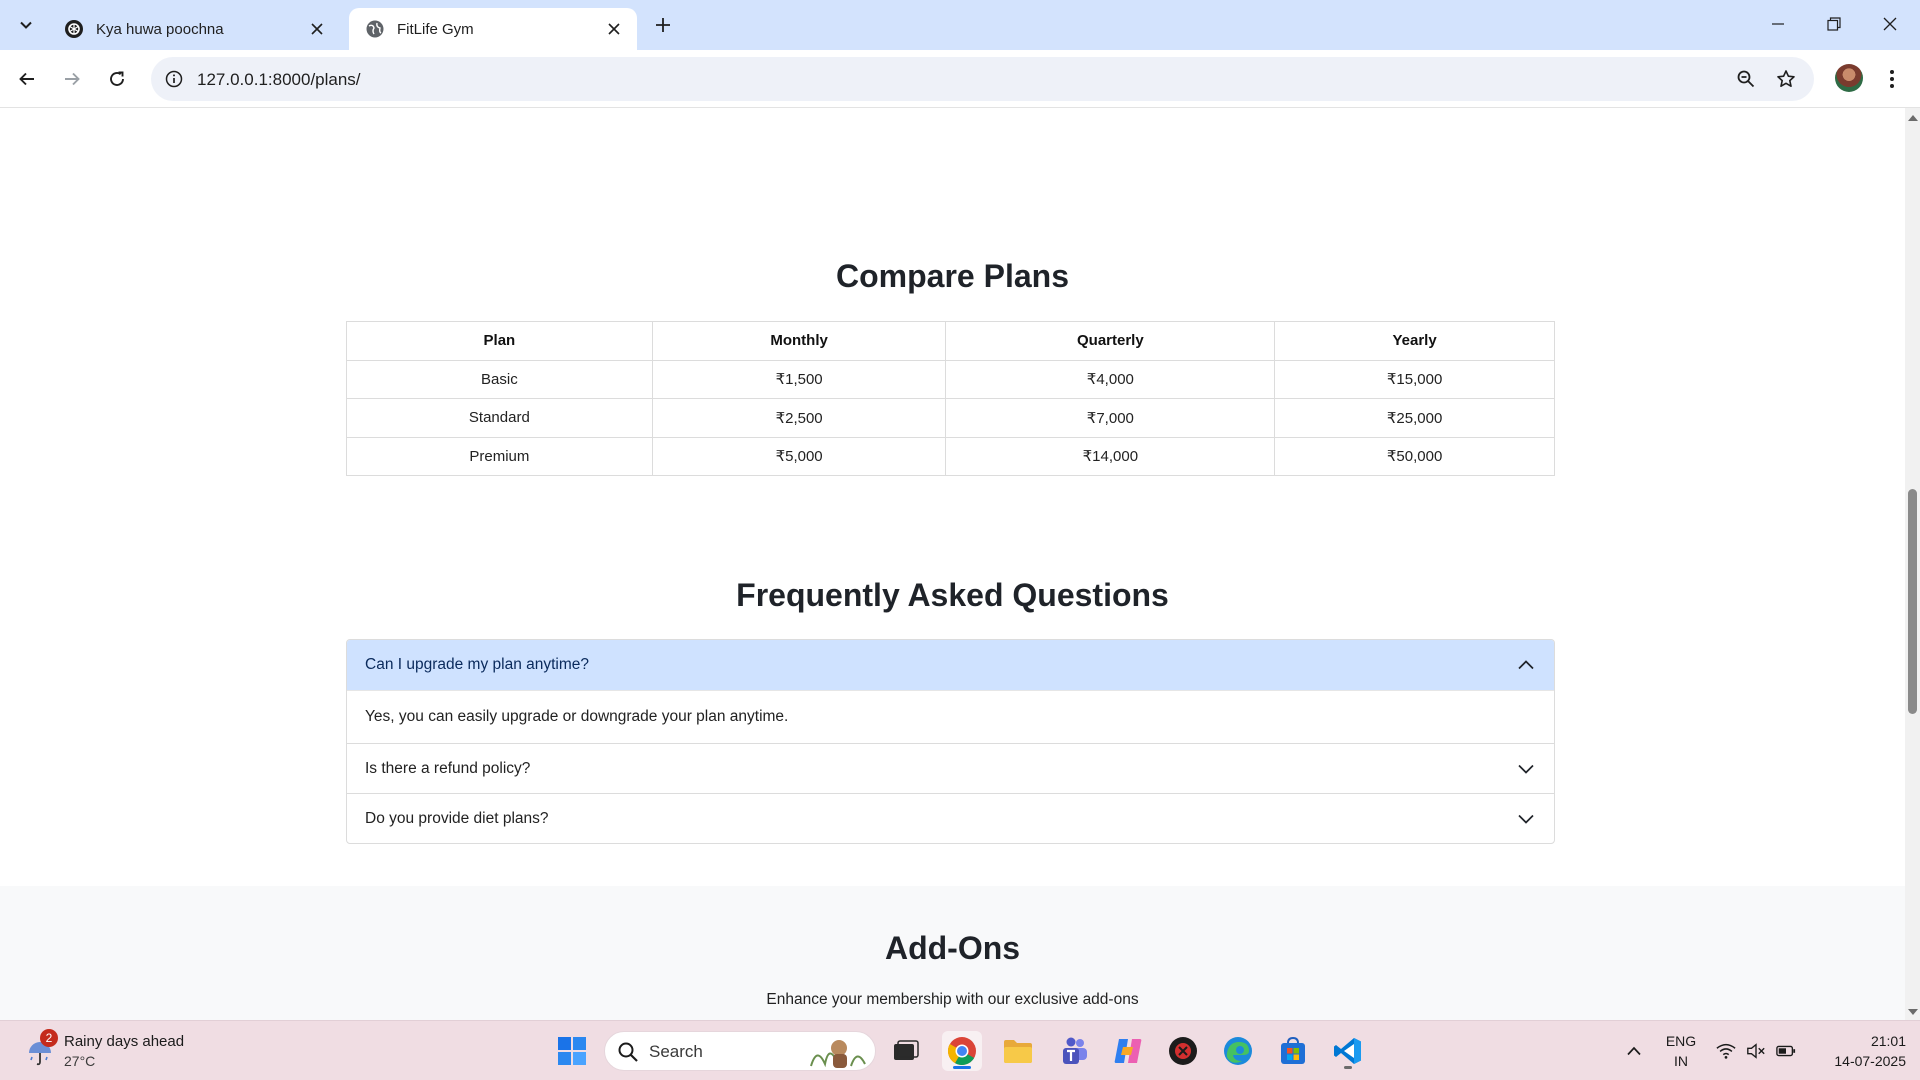 Image resolution: width=1920 pixels, height=1080 pixels. Describe the element at coordinates (1858, 1051) in the screenshot. I see `taskbar-clock: 21:01 14-07-2025` at that location.